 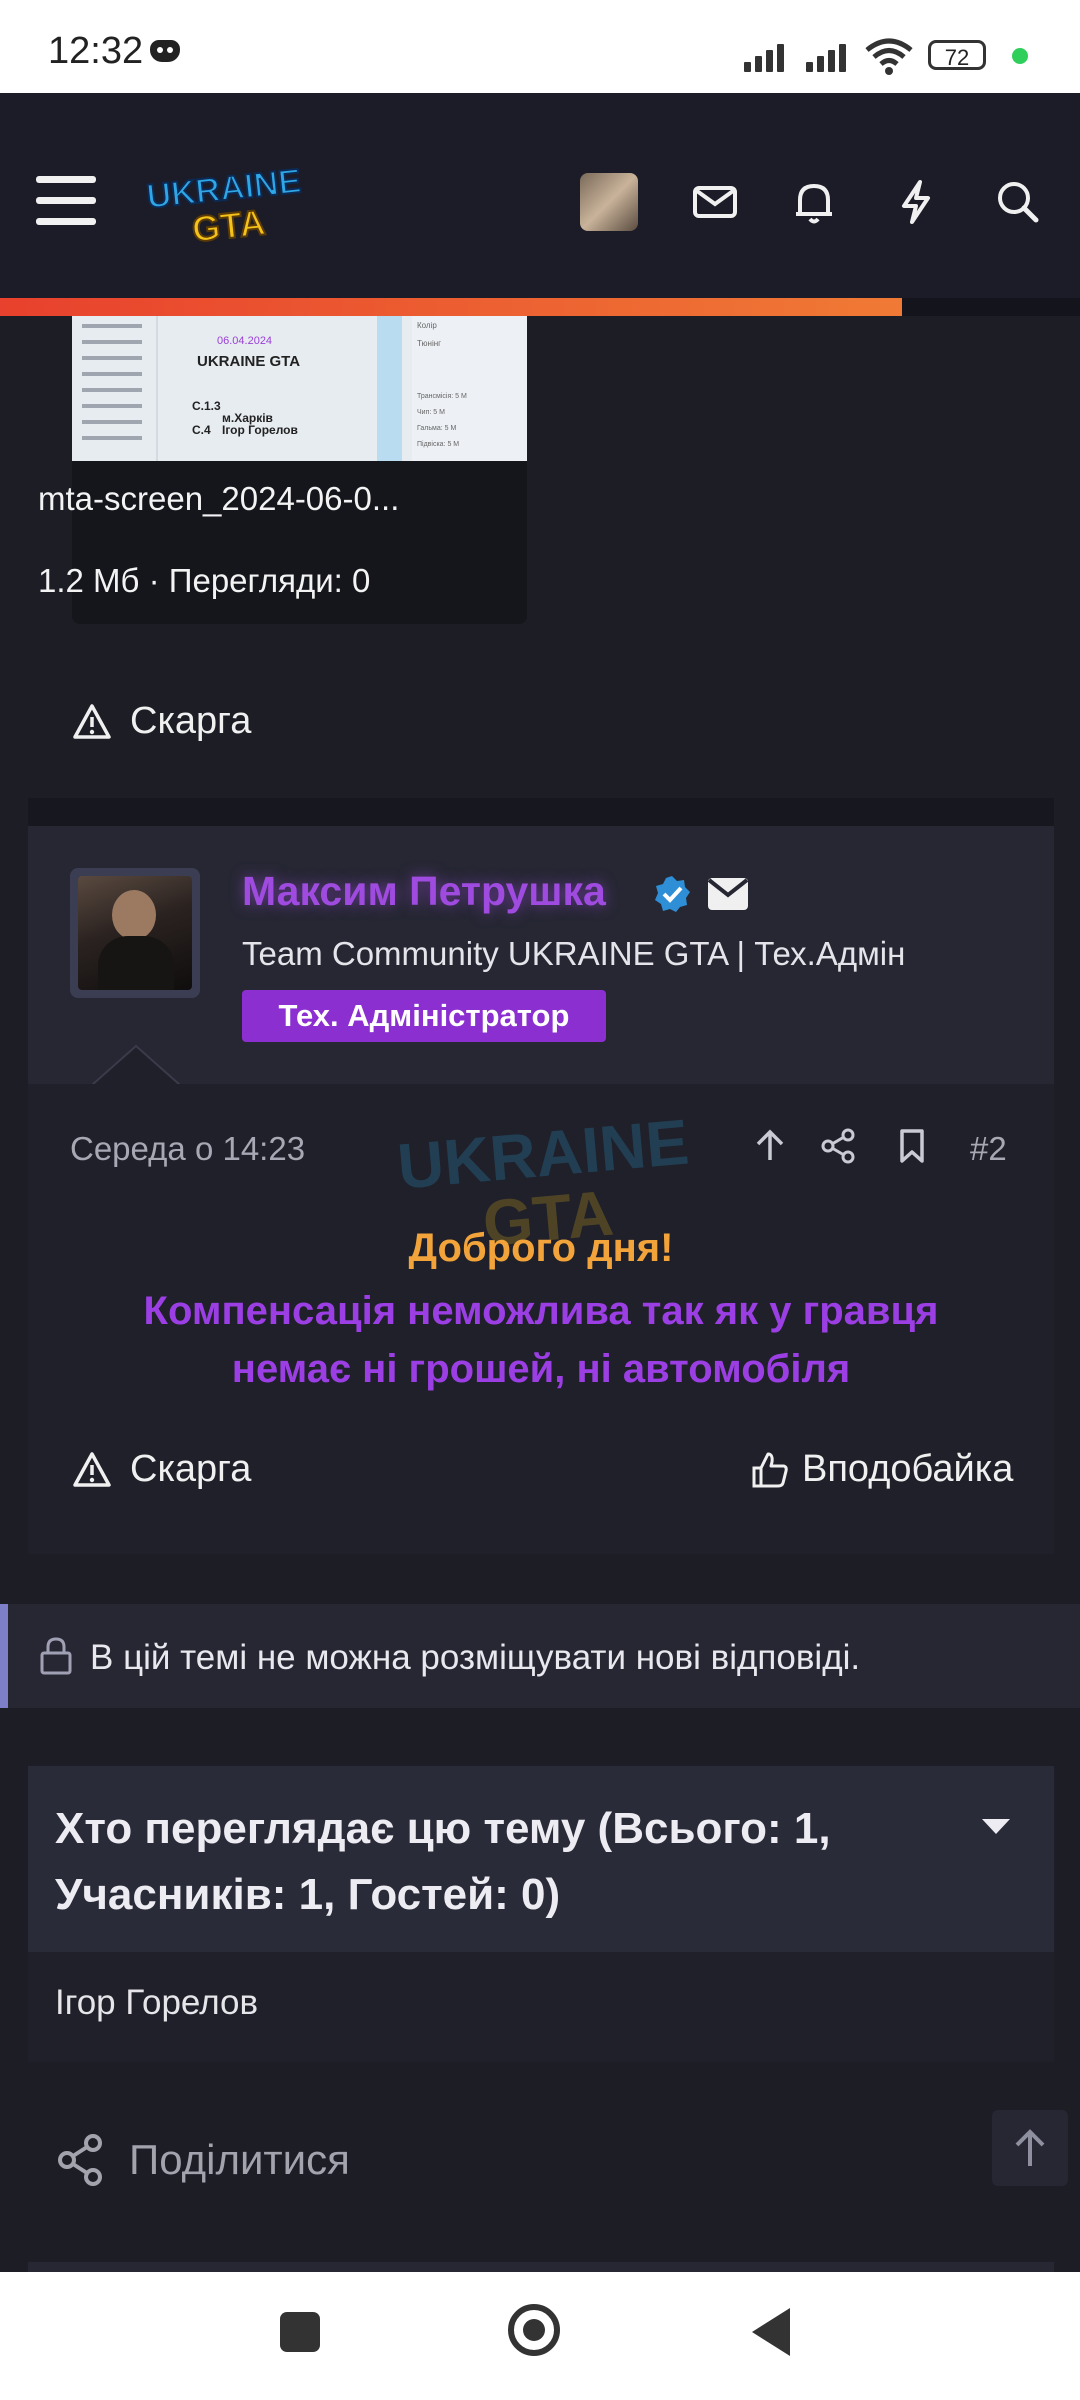 I want to click on avatar-image, so click(x=135, y=933).